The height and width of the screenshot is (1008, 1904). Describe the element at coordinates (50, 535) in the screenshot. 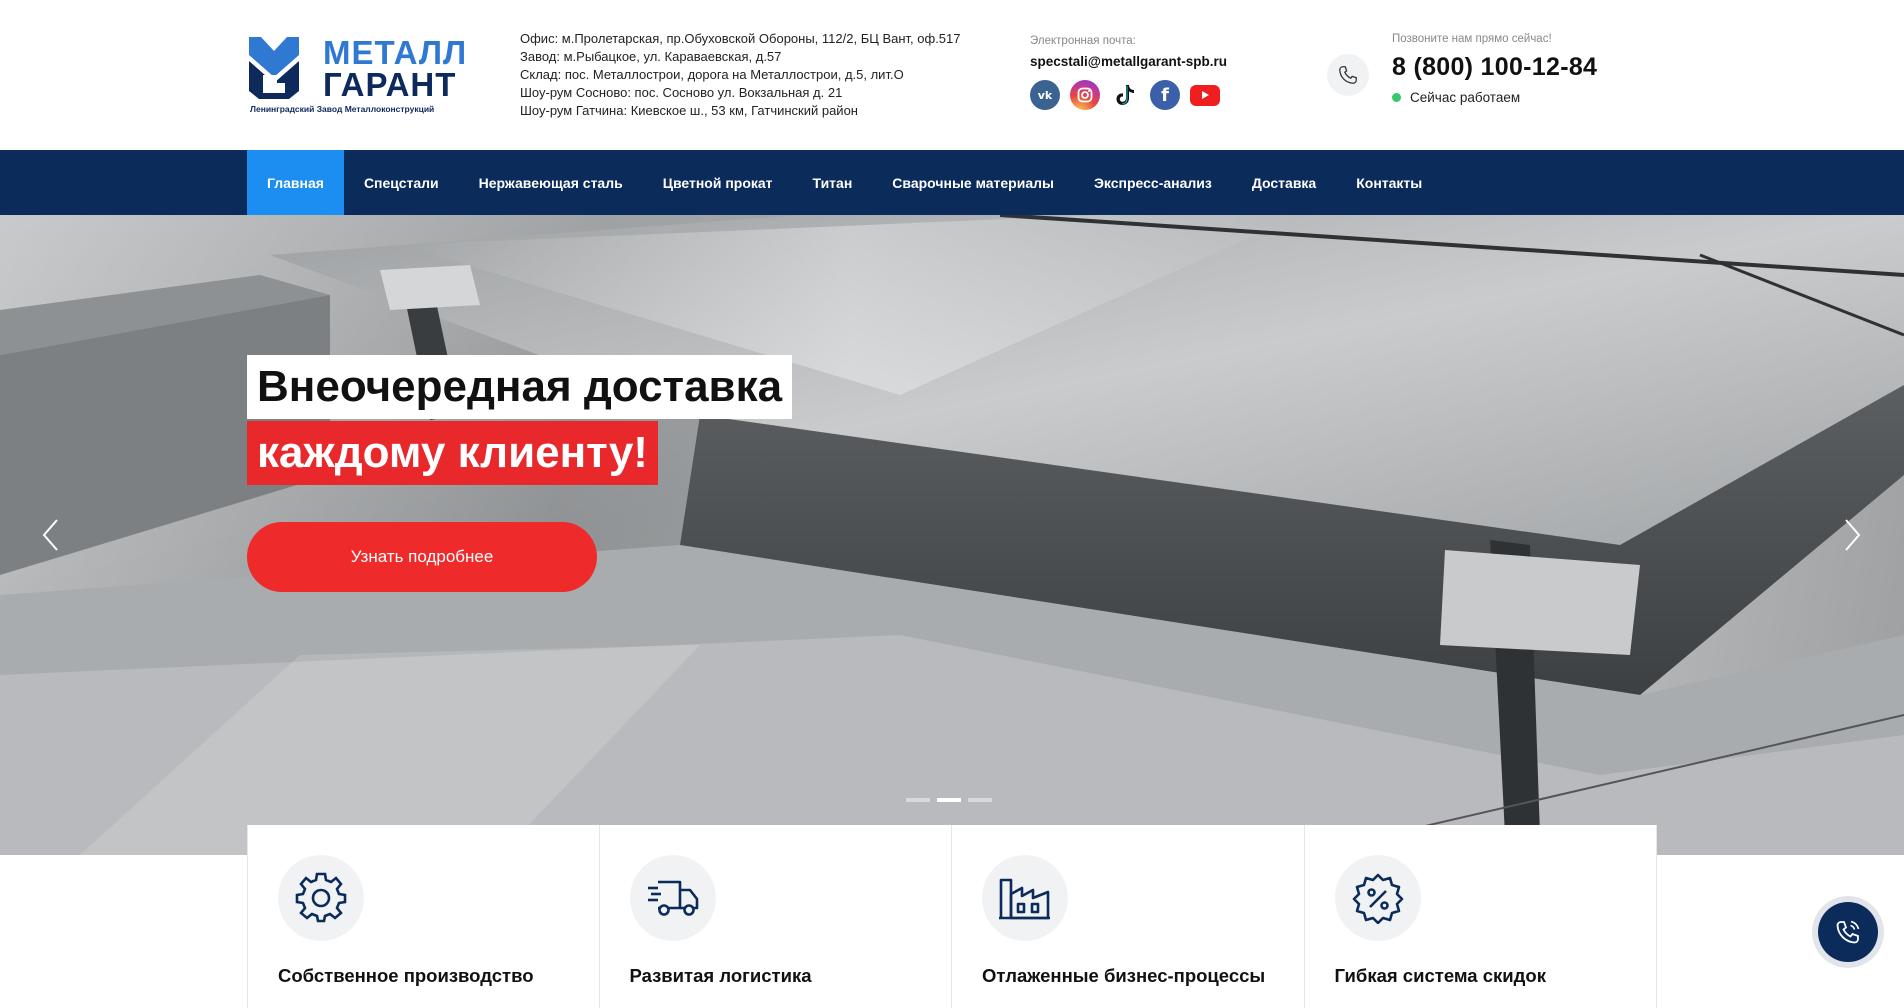

I see `prev-slide-arrow-icon` at that location.